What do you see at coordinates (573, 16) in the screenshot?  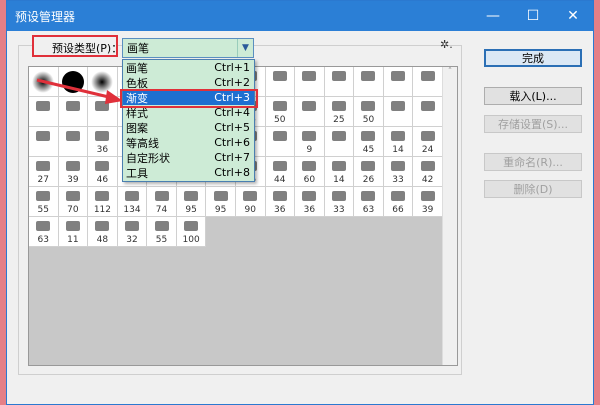 I see `close-icon: ✕` at bounding box center [573, 16].